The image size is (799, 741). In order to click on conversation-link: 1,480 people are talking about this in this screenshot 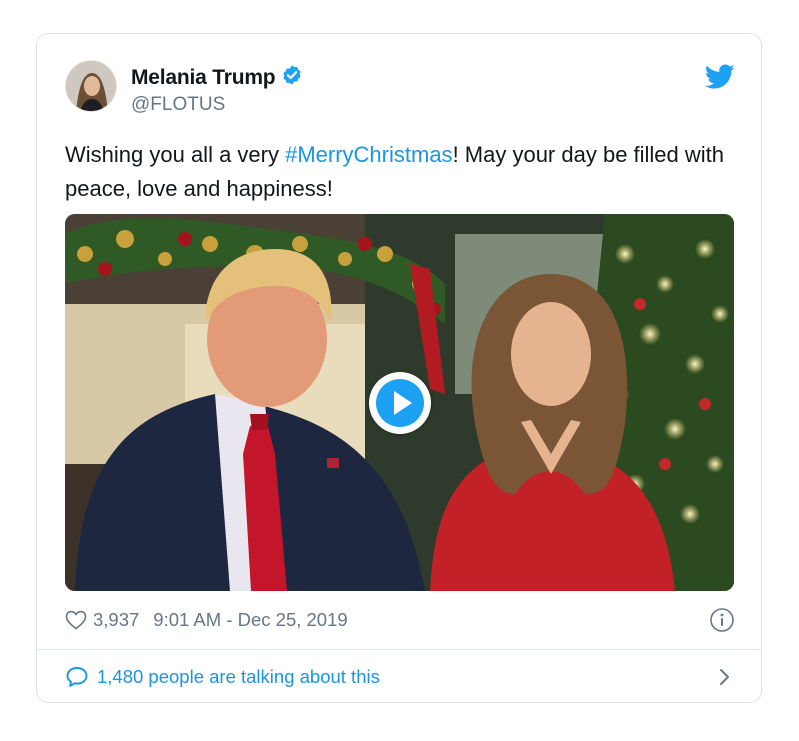, I will do `click(400, 677)`.